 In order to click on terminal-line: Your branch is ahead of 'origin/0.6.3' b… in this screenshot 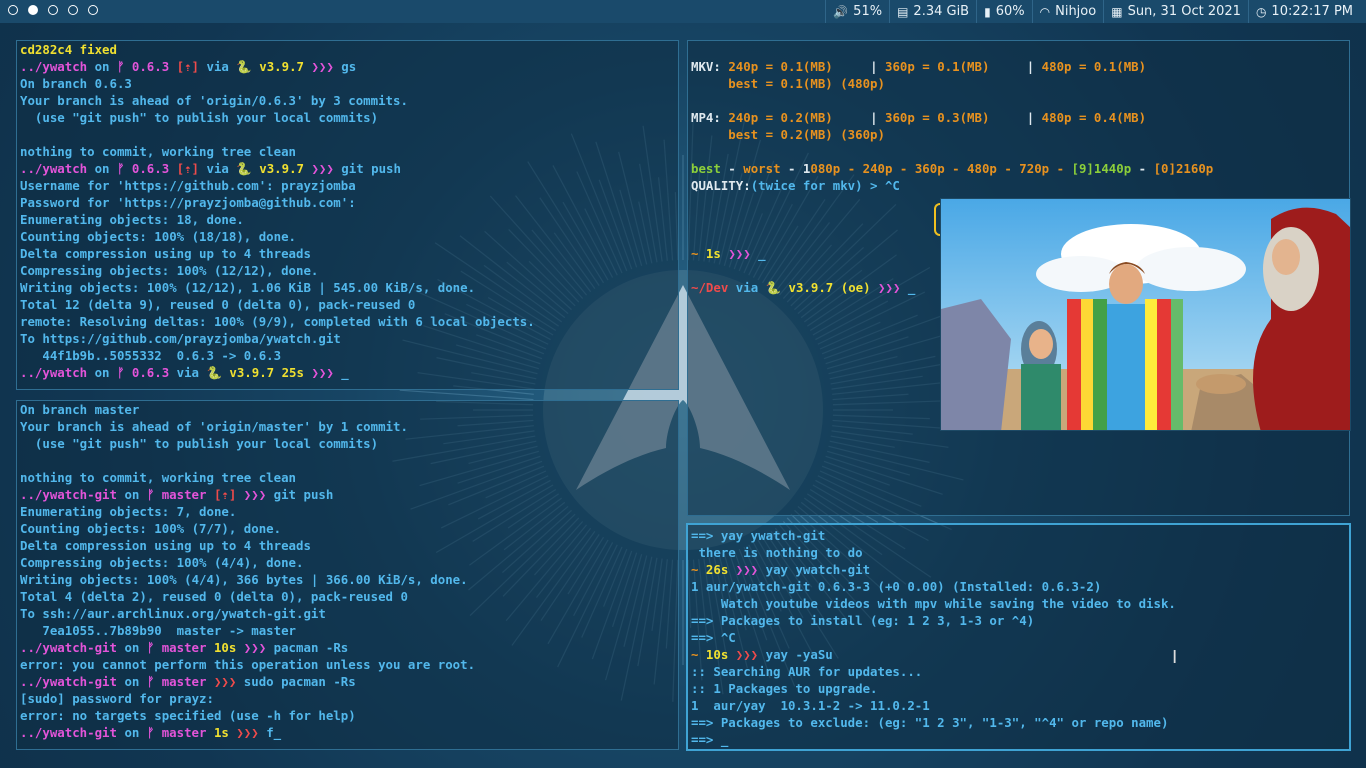, I will do `click(277, 100)`.